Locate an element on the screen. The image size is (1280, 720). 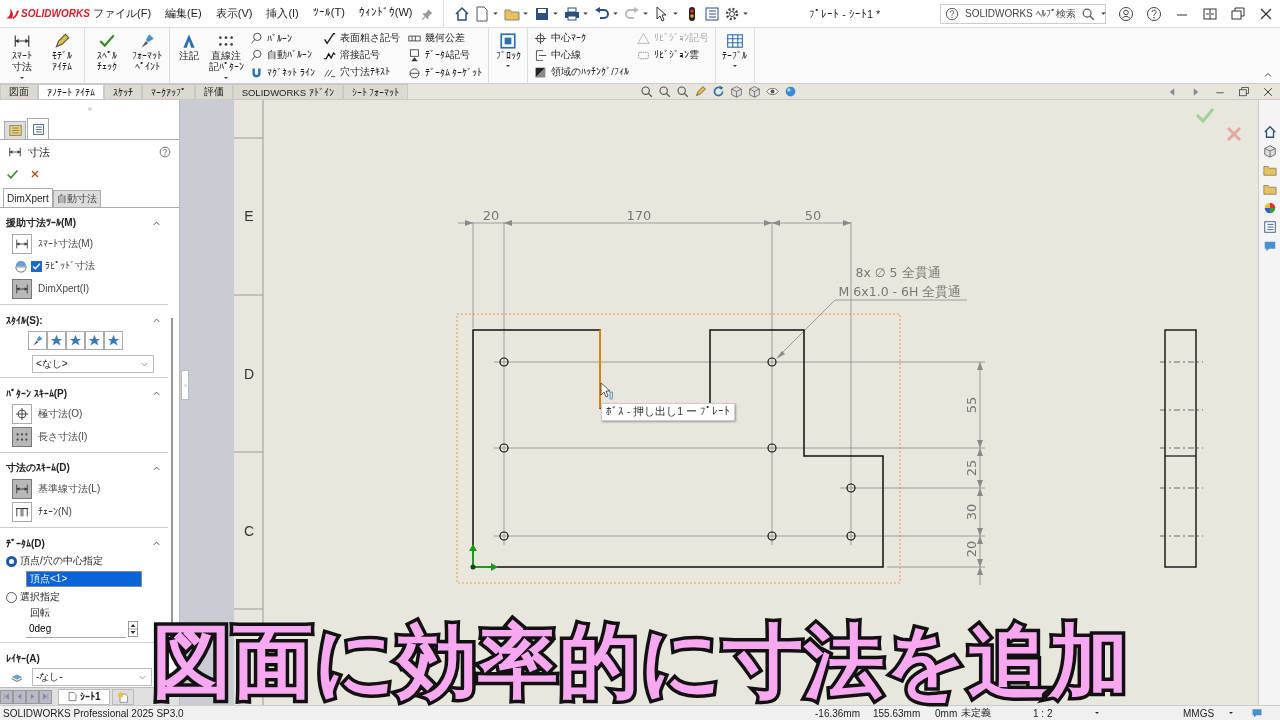
user-icon is located at coordinates (1126, 13).